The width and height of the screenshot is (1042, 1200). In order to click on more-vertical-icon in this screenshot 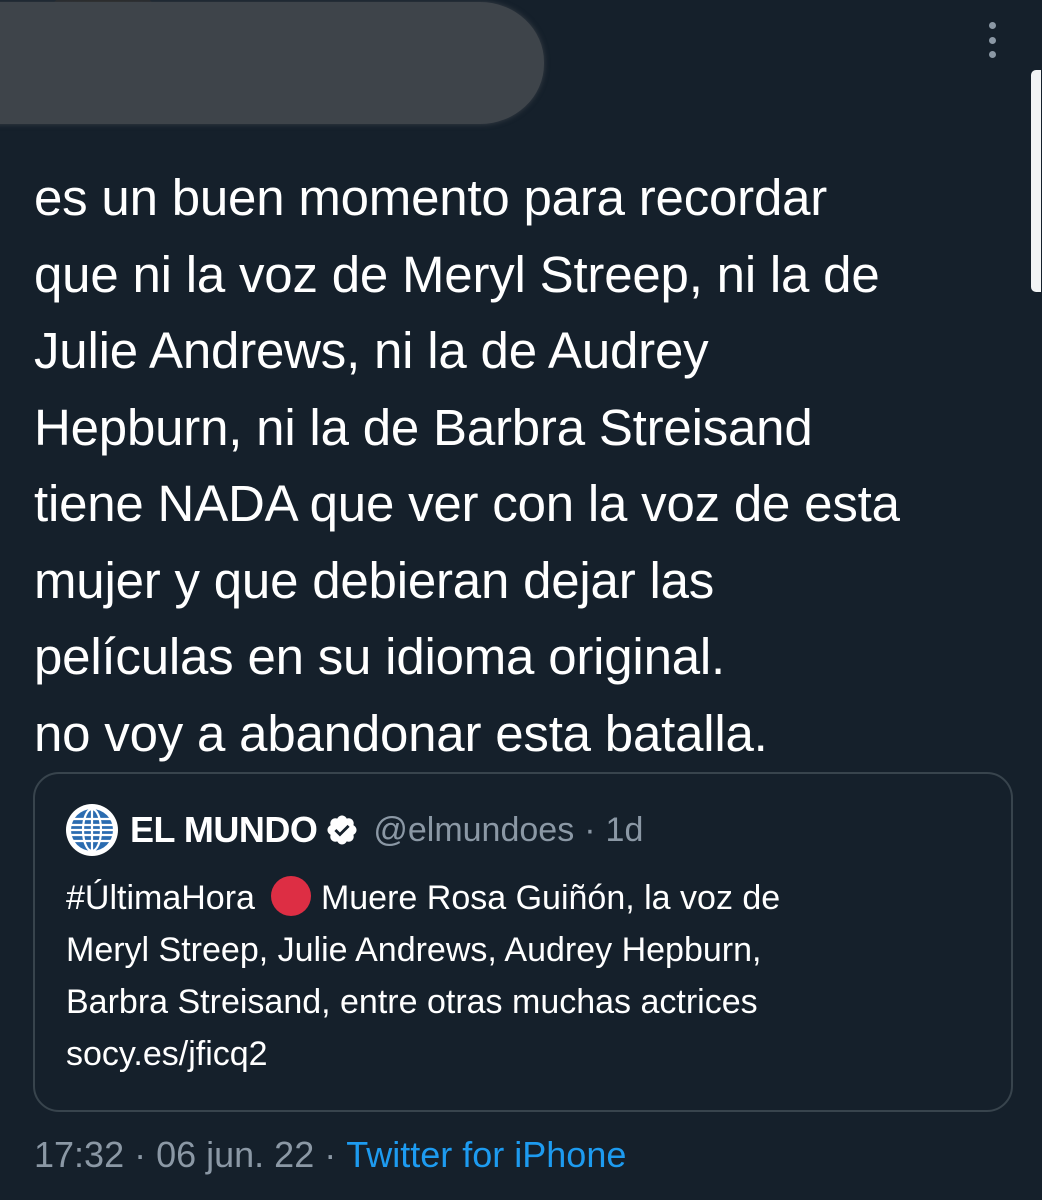, I will do `click(992, 40)`.